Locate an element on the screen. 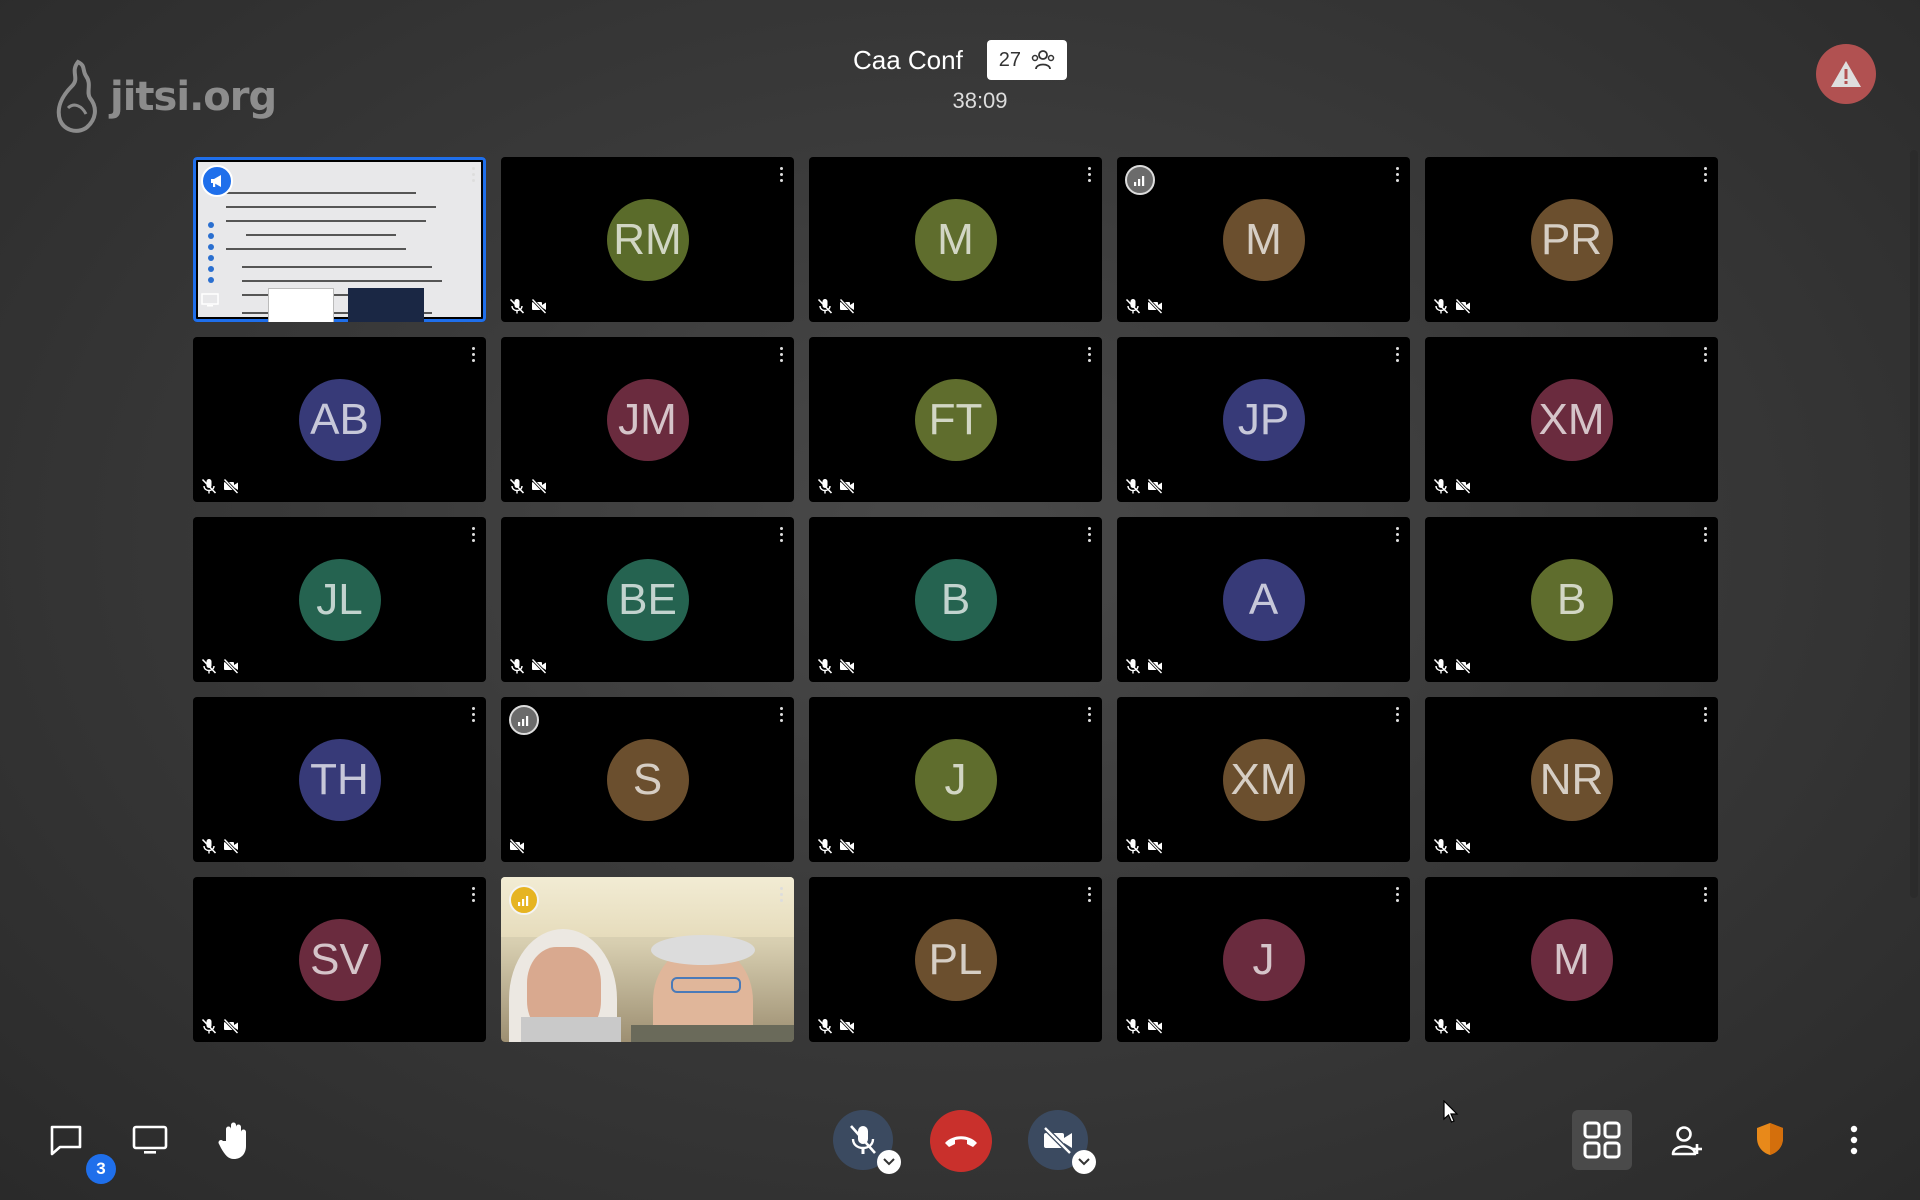 This screenshot has width=1920, height=1200. security-options-button is located at coordinates (1770, 1139).